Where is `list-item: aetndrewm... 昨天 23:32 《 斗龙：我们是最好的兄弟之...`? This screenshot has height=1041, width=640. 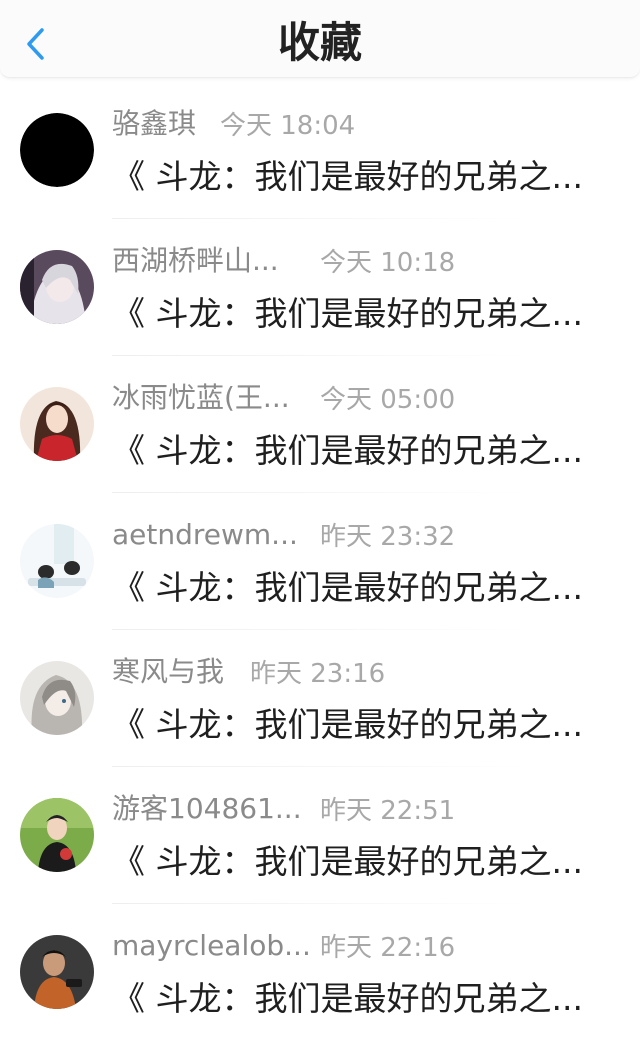 list-item: aetndrewm... 昨天 23:32 《 斗龙：我们是最好的兄弟之... is located at coordinates (320, 561).